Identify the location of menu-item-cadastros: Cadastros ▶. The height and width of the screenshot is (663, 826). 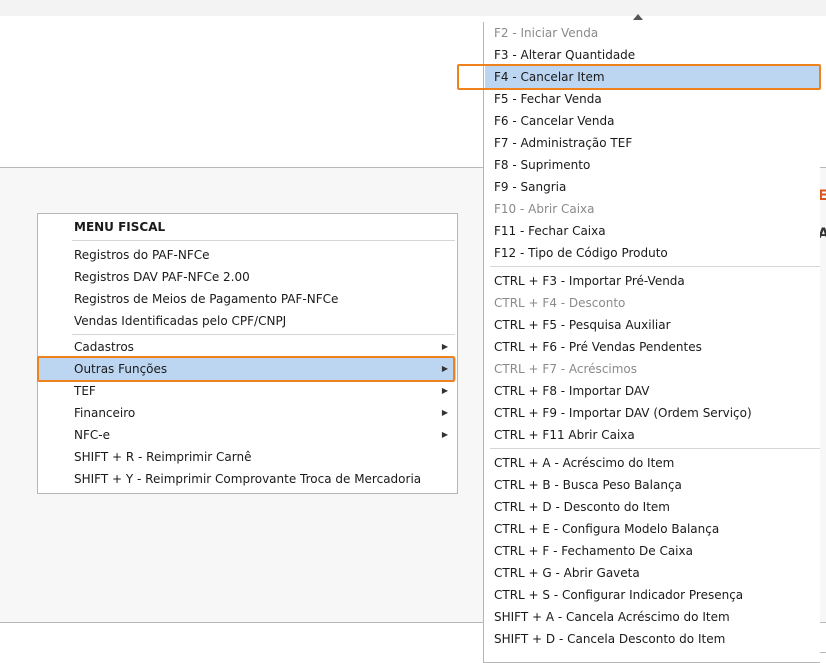
(247, 347).